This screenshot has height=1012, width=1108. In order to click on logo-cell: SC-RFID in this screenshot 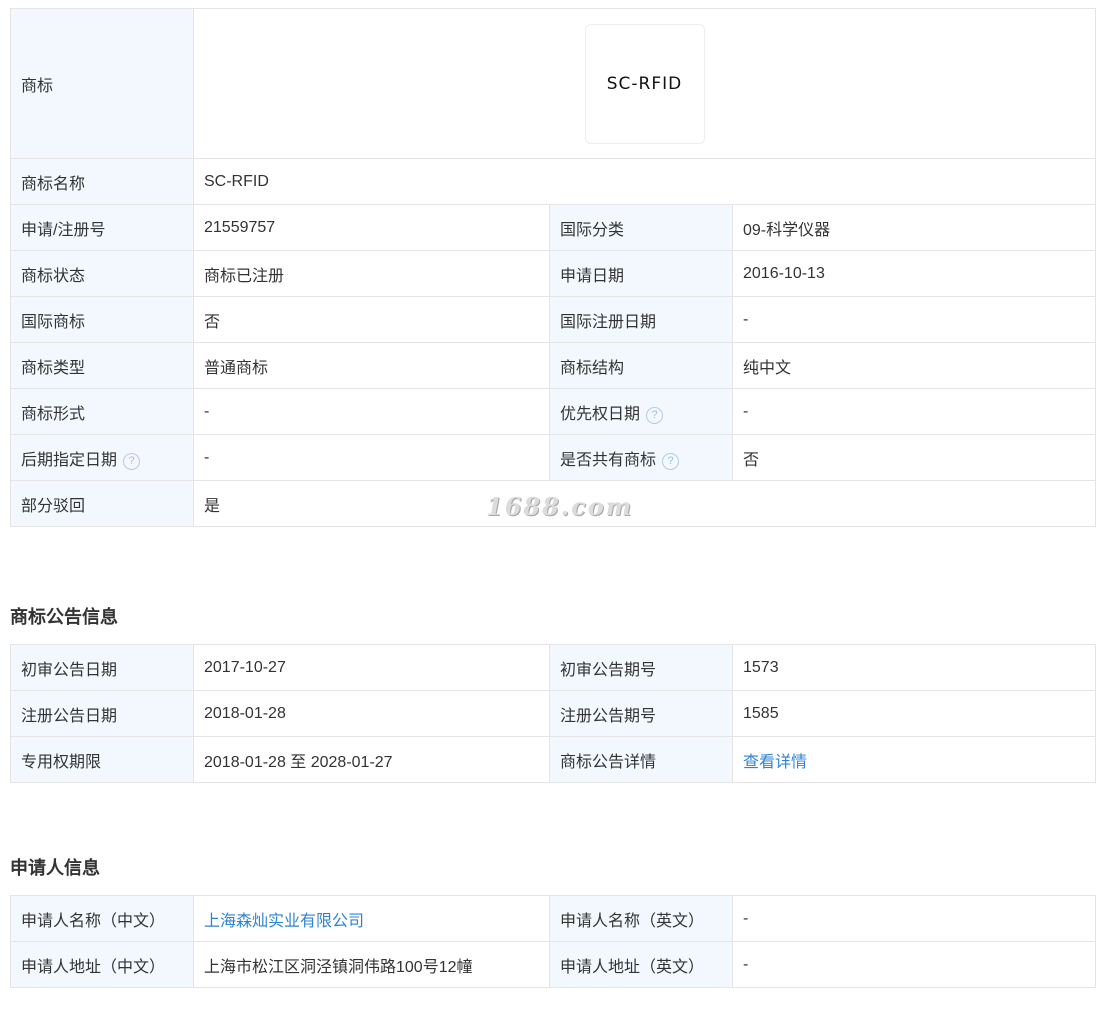, I will do `click(644, 83)`.